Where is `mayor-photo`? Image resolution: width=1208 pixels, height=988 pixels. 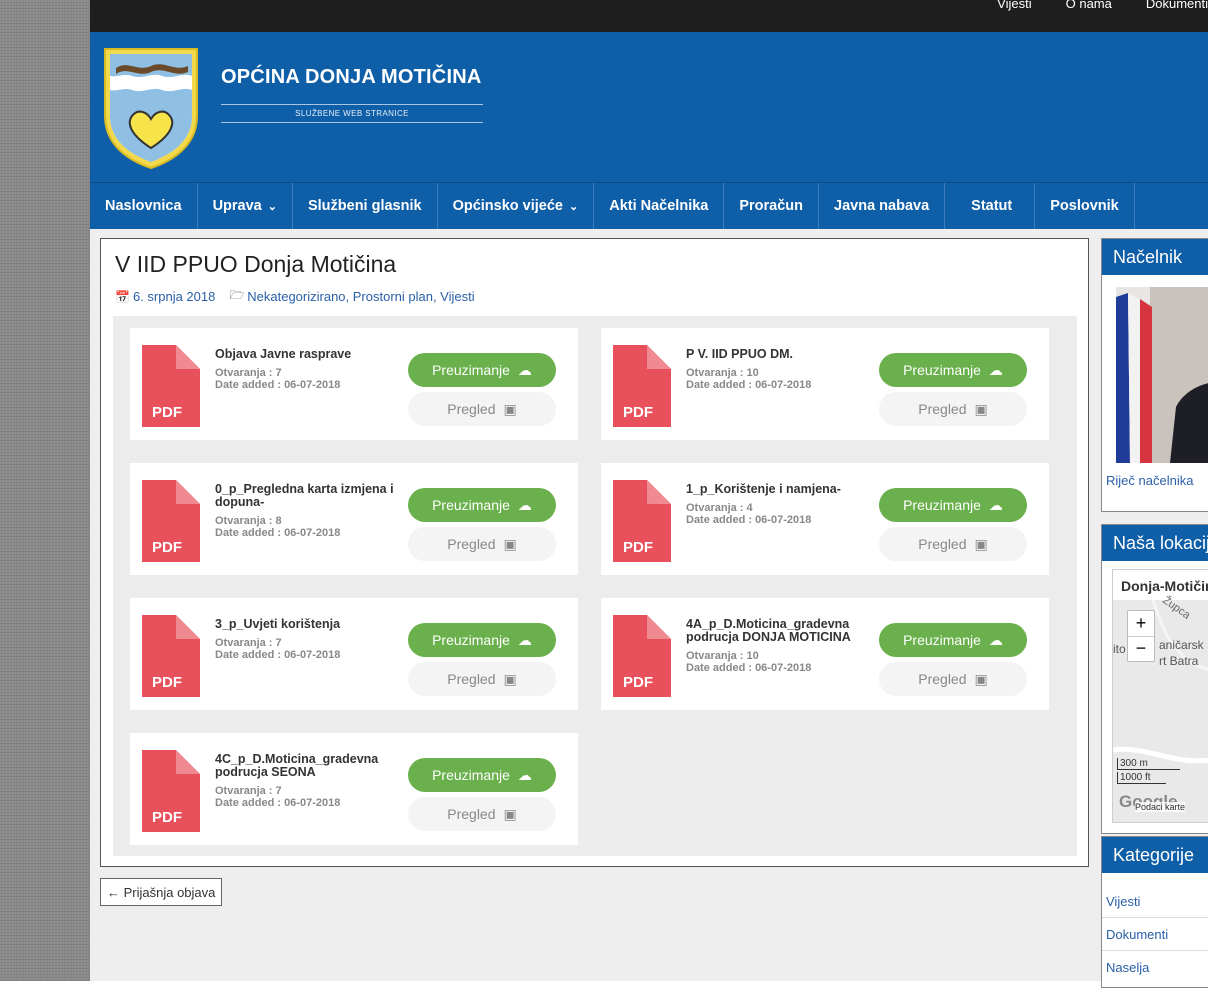 mayor-photo is located at coordinates (1162, 375).